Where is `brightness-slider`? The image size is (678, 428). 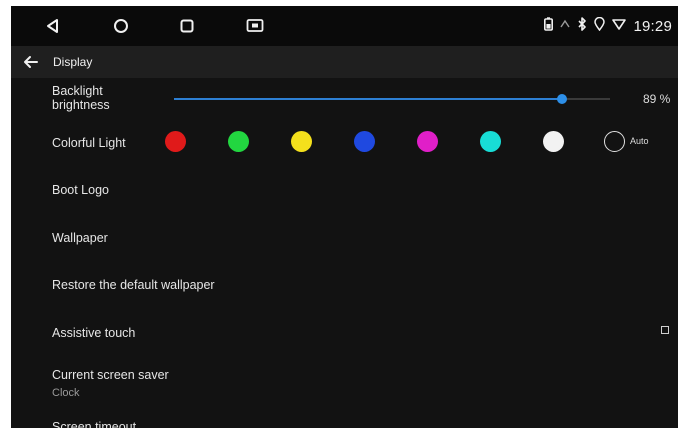
brightness-slider is located at coordinates (392, 99).